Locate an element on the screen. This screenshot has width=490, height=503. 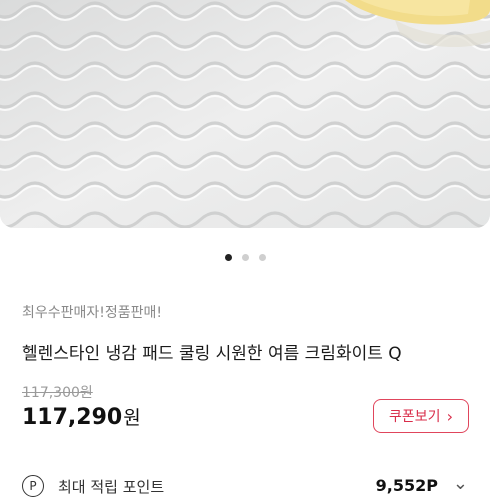
max-points-row: P 최대 적립 포인트 9,552P ⌄ is located at coordinates (245, 488).